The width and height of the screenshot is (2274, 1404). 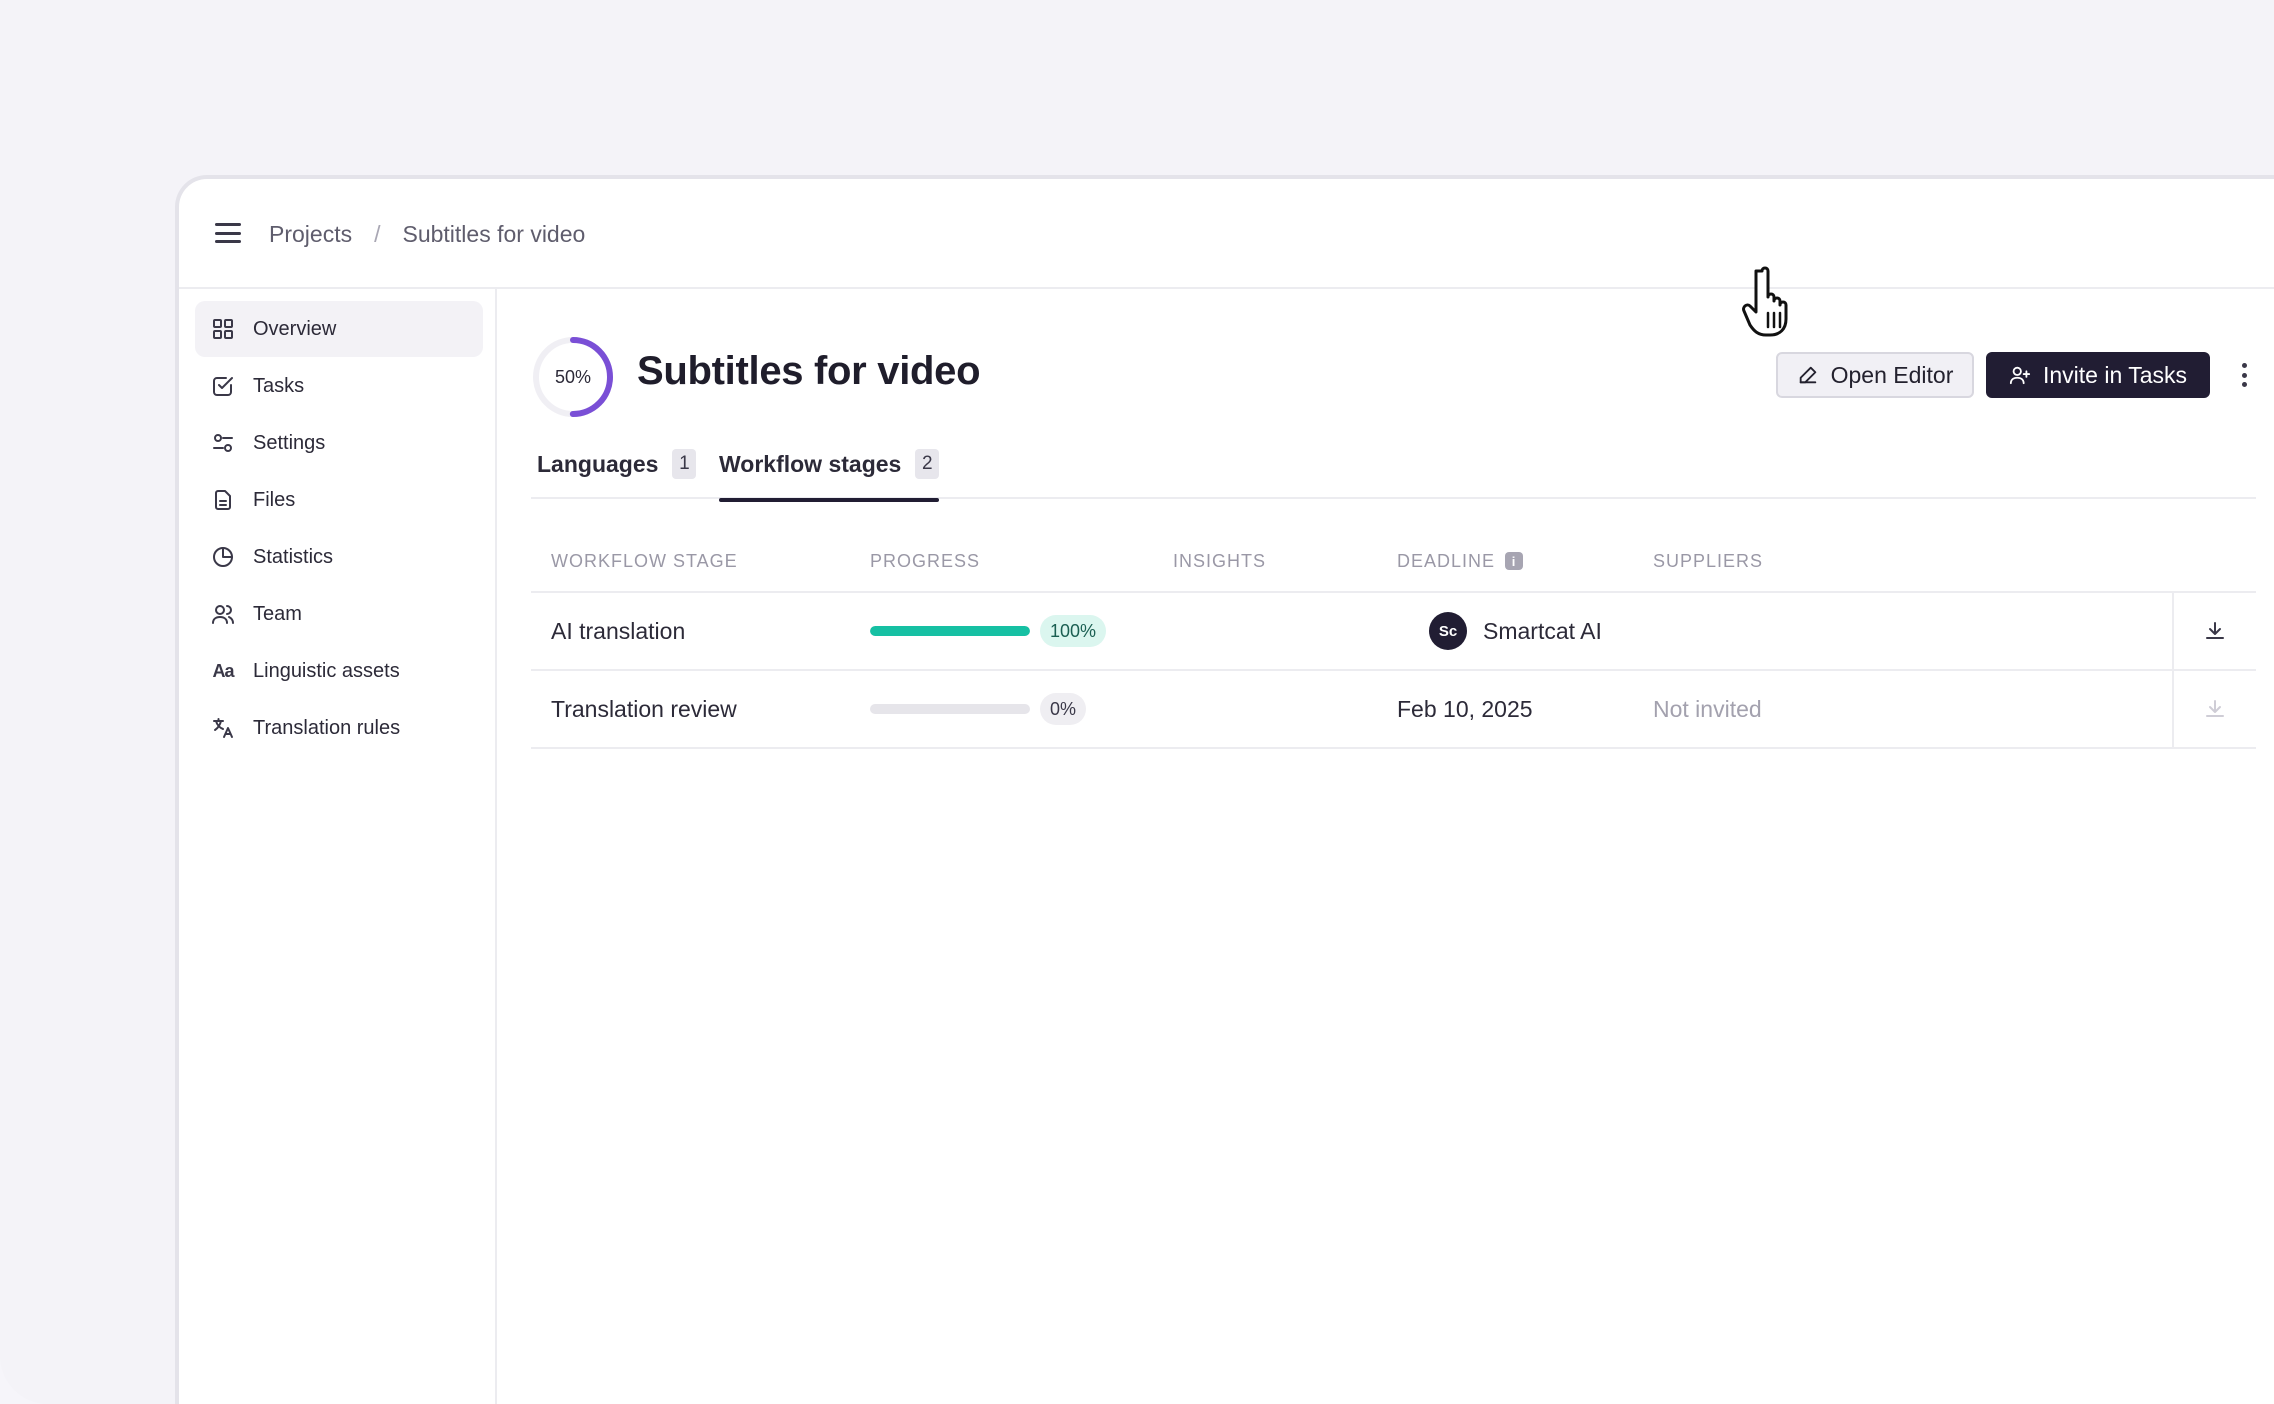 I want to click on breadcrumb-current: Subtitles for video, so click(x=494, y=233).